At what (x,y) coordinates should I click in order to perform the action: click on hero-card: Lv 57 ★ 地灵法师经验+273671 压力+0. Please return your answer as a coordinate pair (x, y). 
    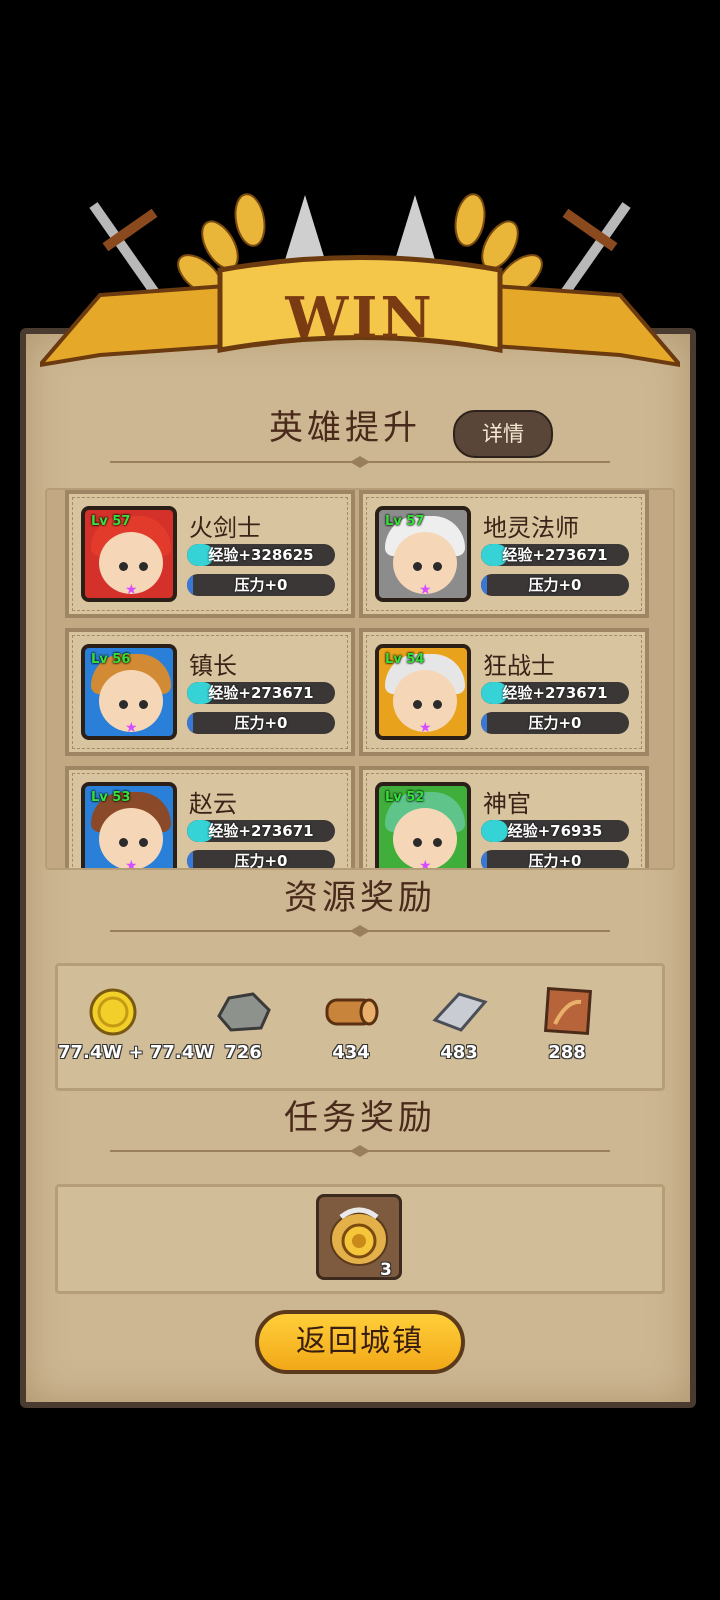
    Looking at the image, I should click on (504, 554).